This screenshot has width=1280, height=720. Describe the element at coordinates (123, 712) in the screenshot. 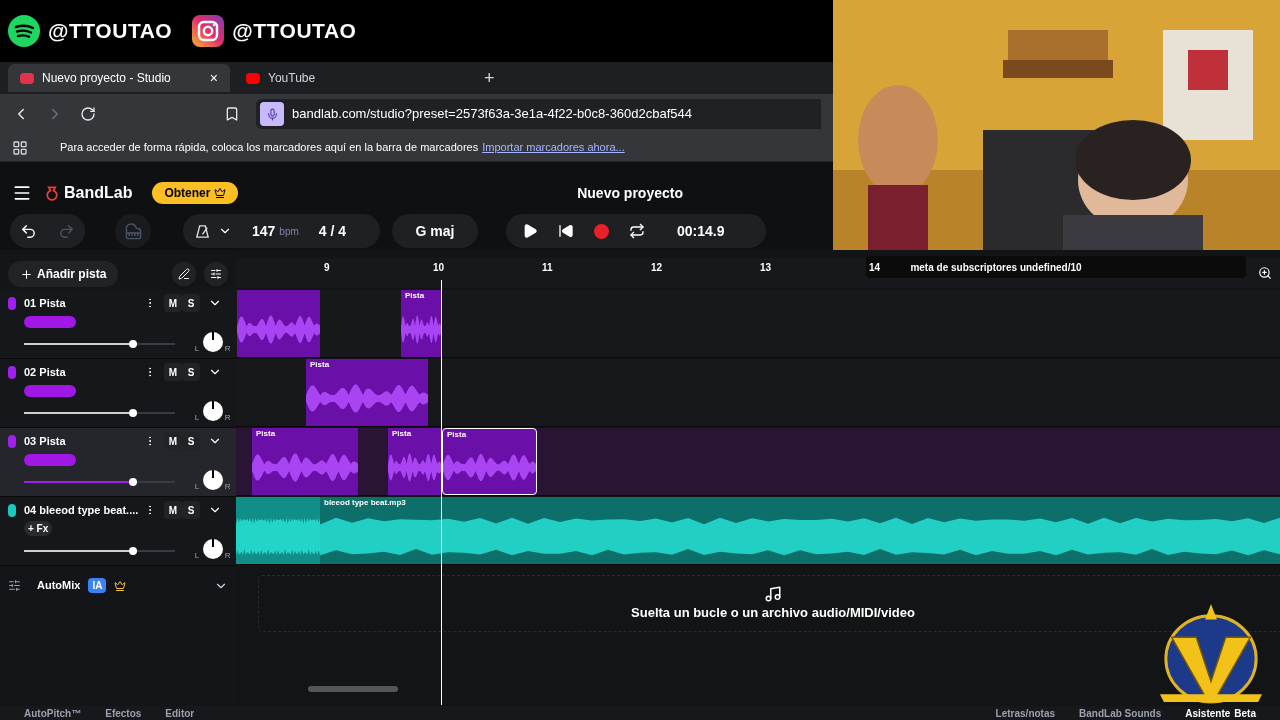

I see `bottom-tab: Efectos` at that location.